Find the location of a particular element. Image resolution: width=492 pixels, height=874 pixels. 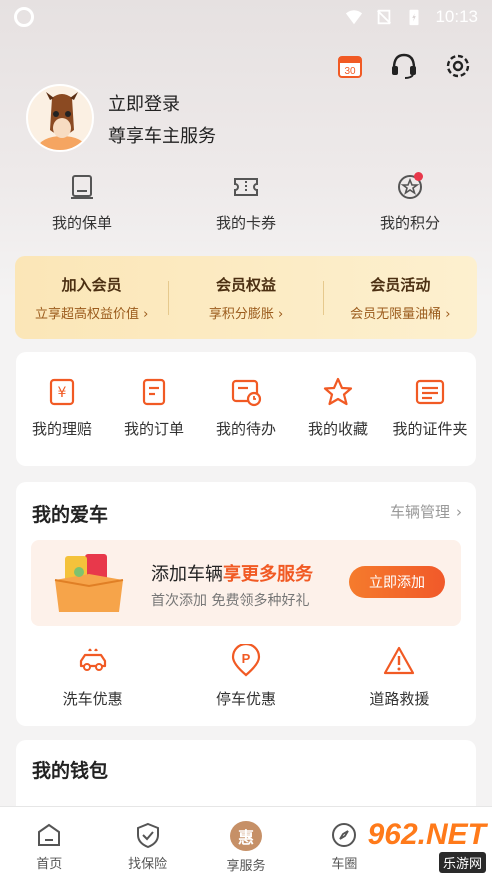

quick-item-coupon: 我的卡券 is located at coordinates (246, 207).